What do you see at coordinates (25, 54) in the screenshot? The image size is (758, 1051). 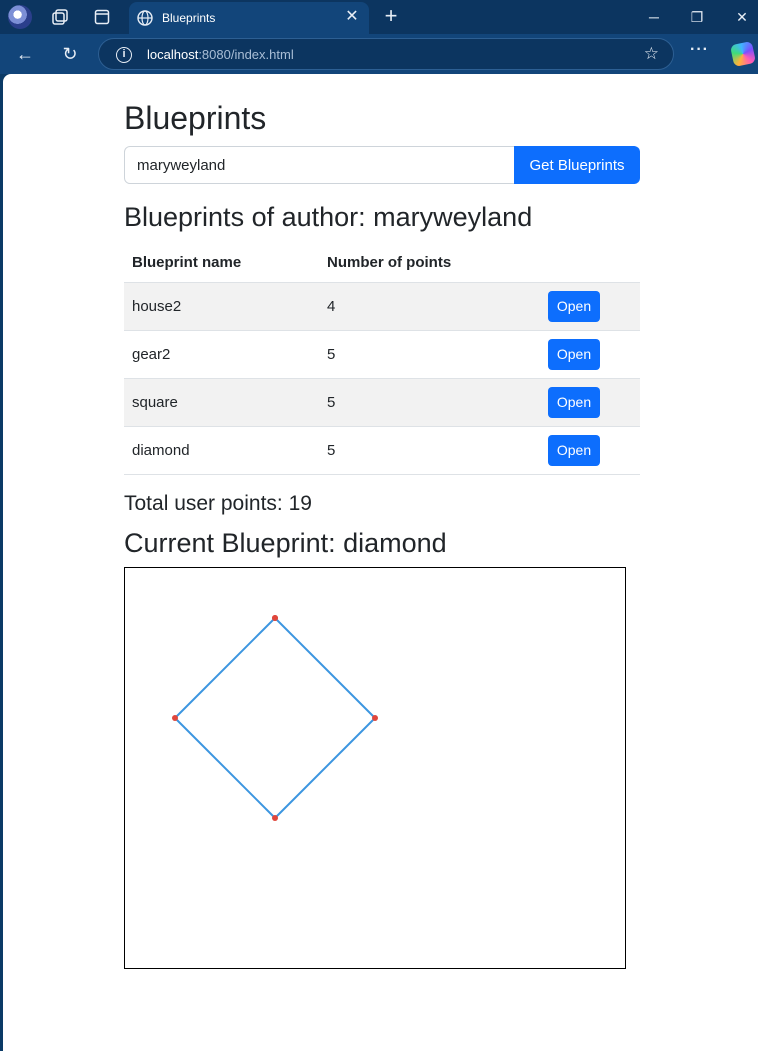 I see `back-icon: ←` at bounding box center [25, 54].